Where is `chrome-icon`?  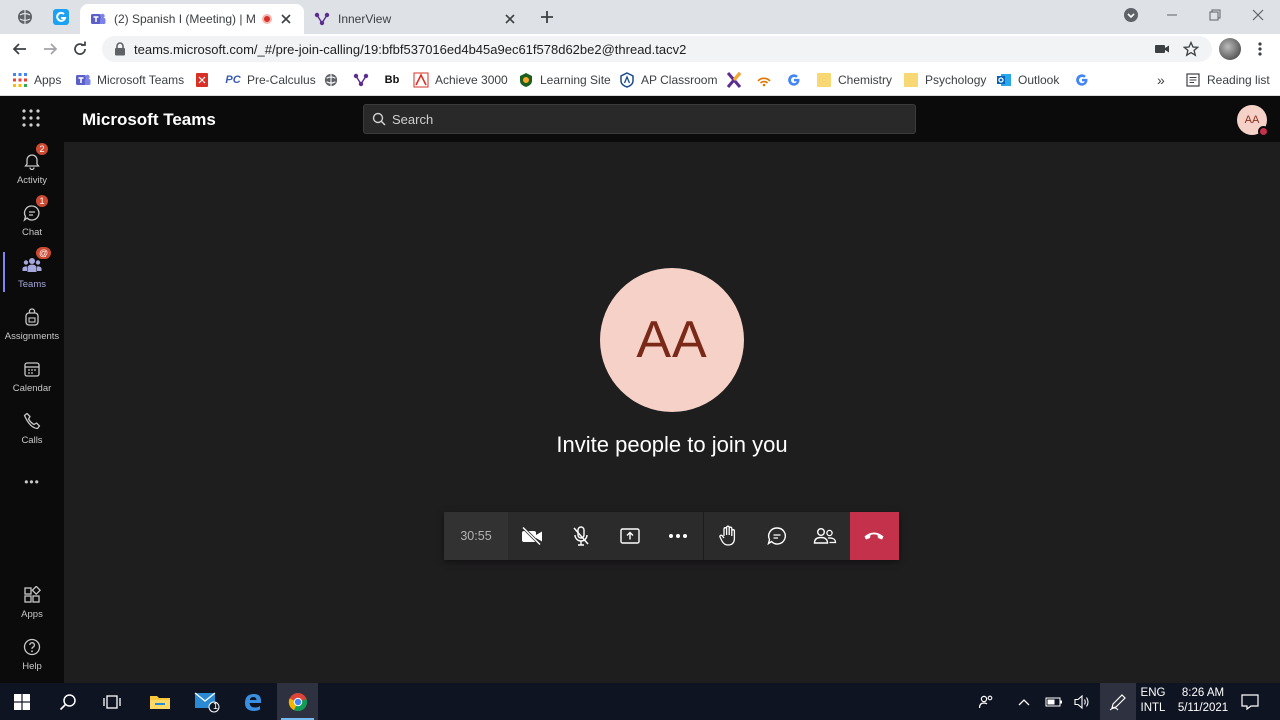 chrome-icon is located at coordinates (297, 701).